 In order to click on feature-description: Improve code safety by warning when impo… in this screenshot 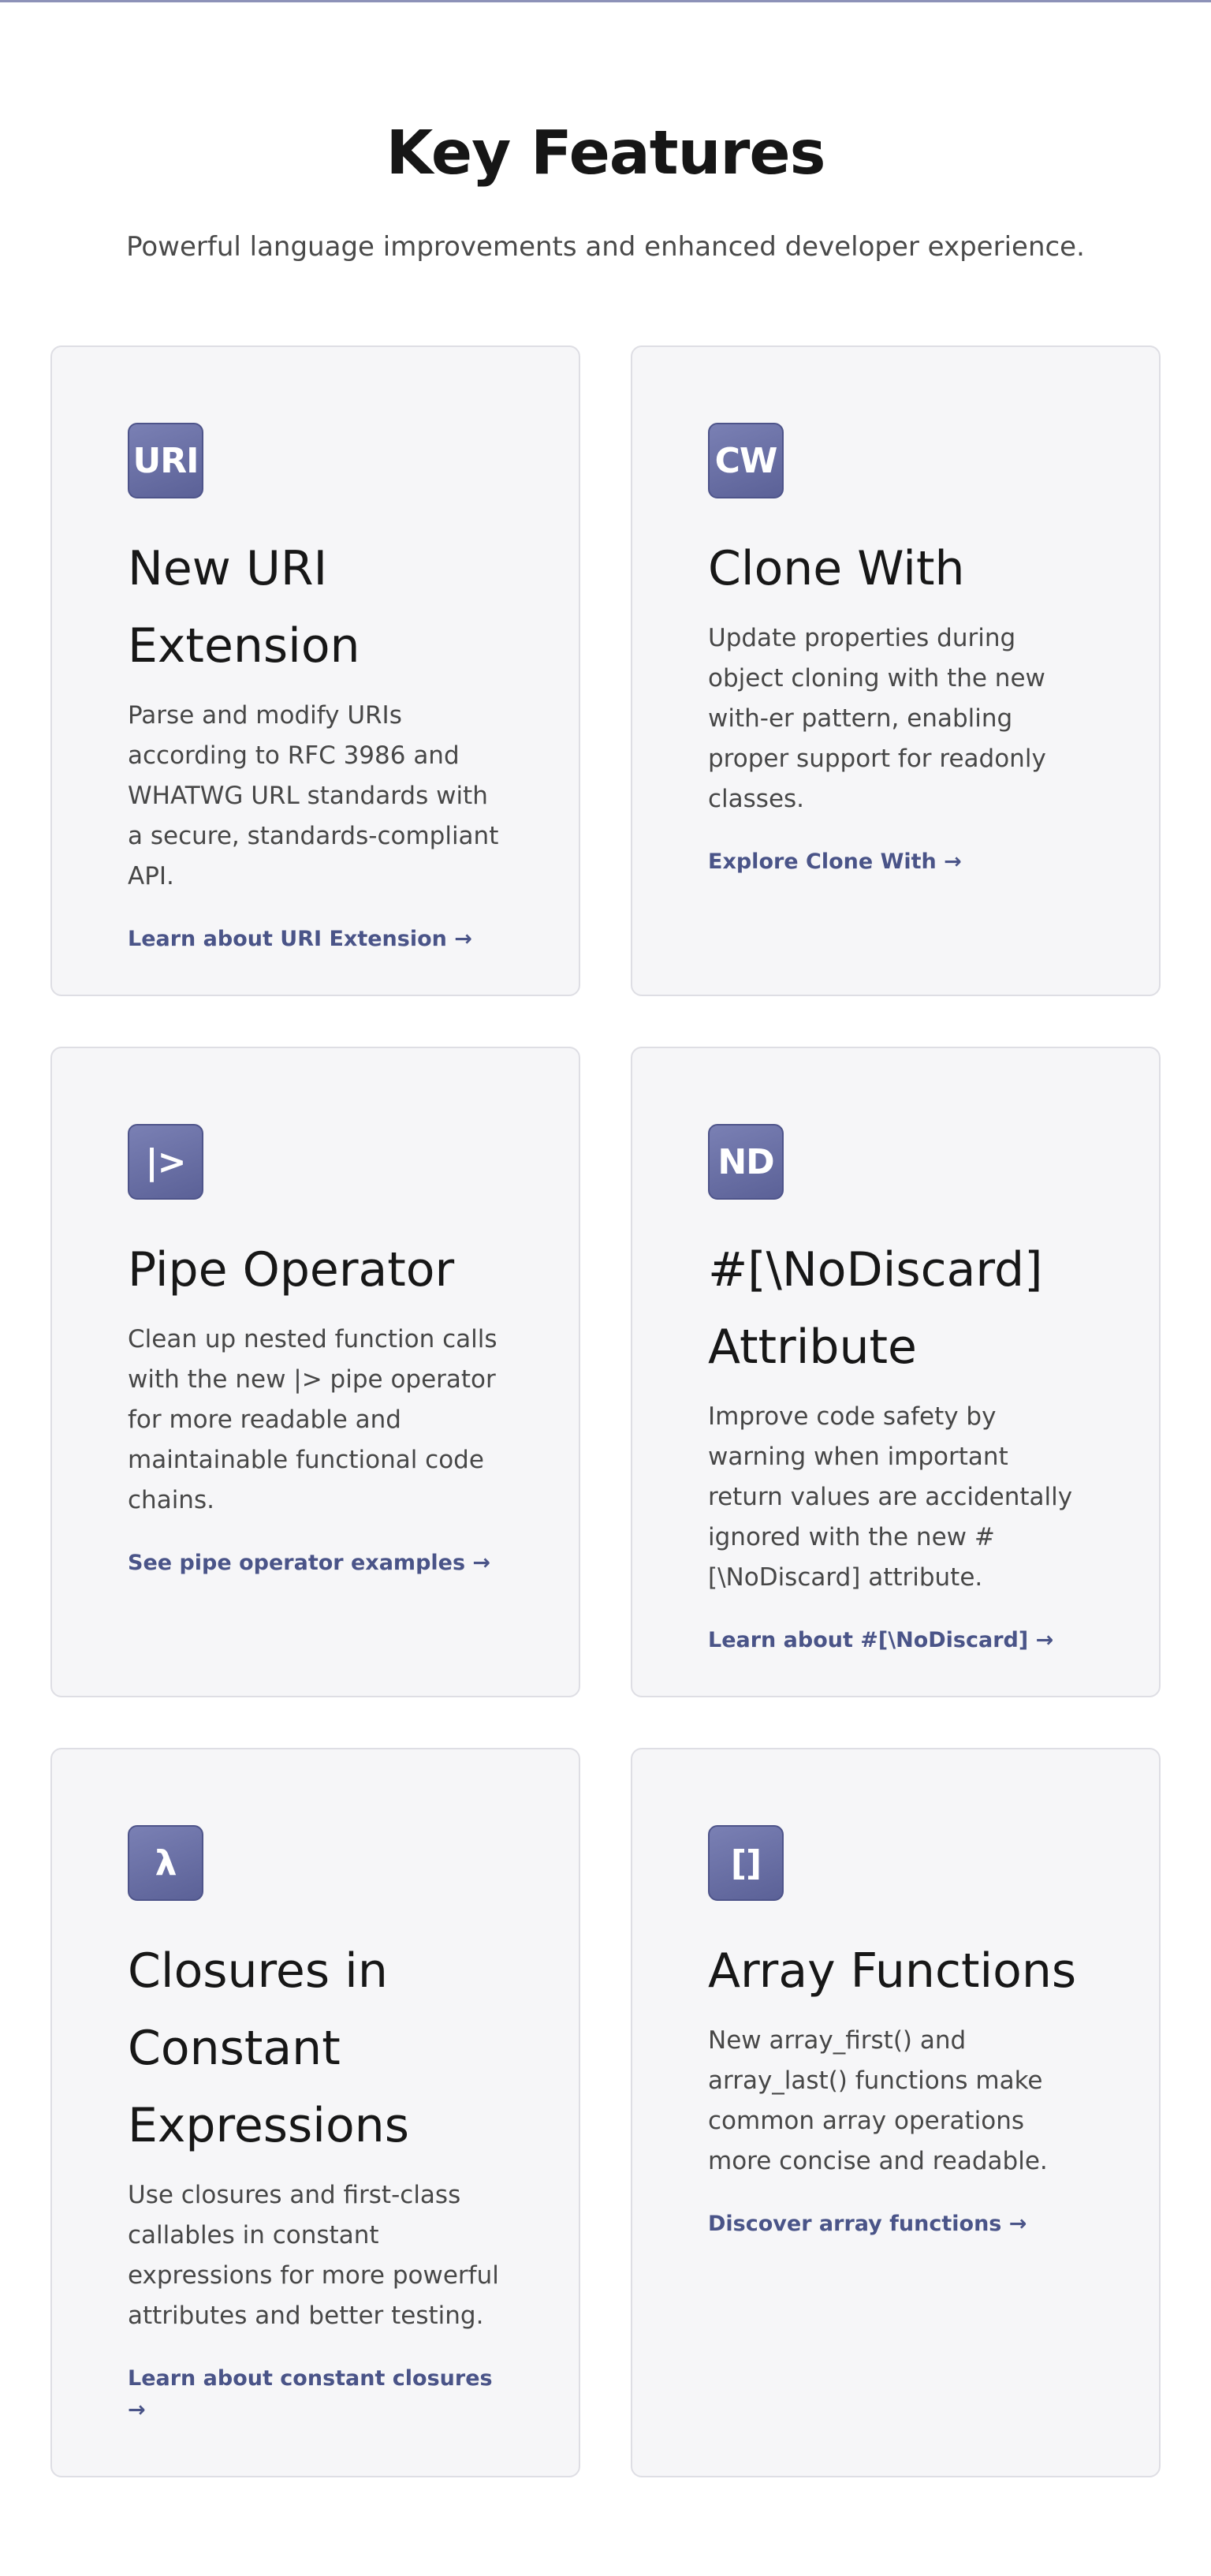, I will do `click(890, 1497)`.